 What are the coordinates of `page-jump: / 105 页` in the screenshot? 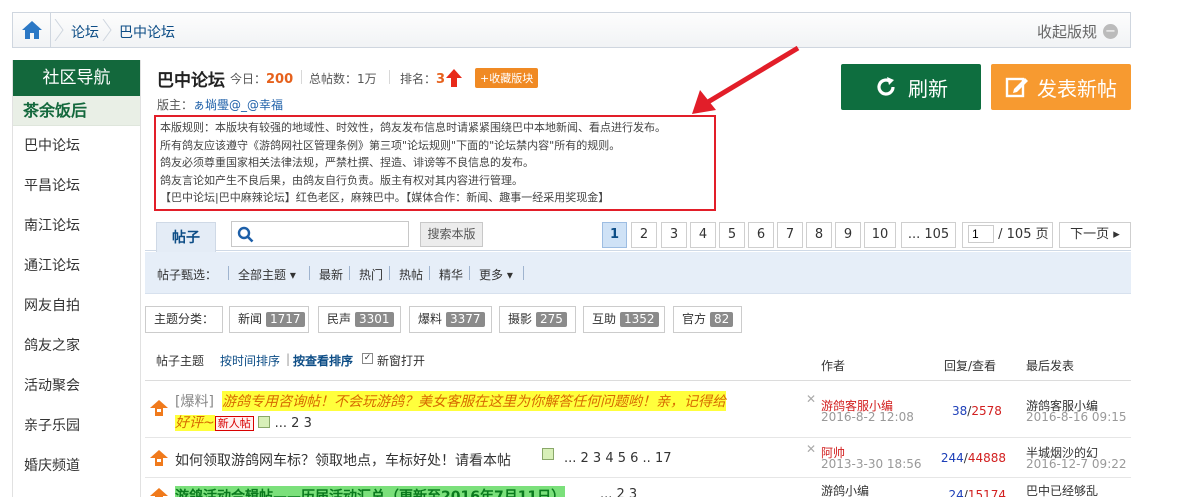 It's located at (1007, 235).